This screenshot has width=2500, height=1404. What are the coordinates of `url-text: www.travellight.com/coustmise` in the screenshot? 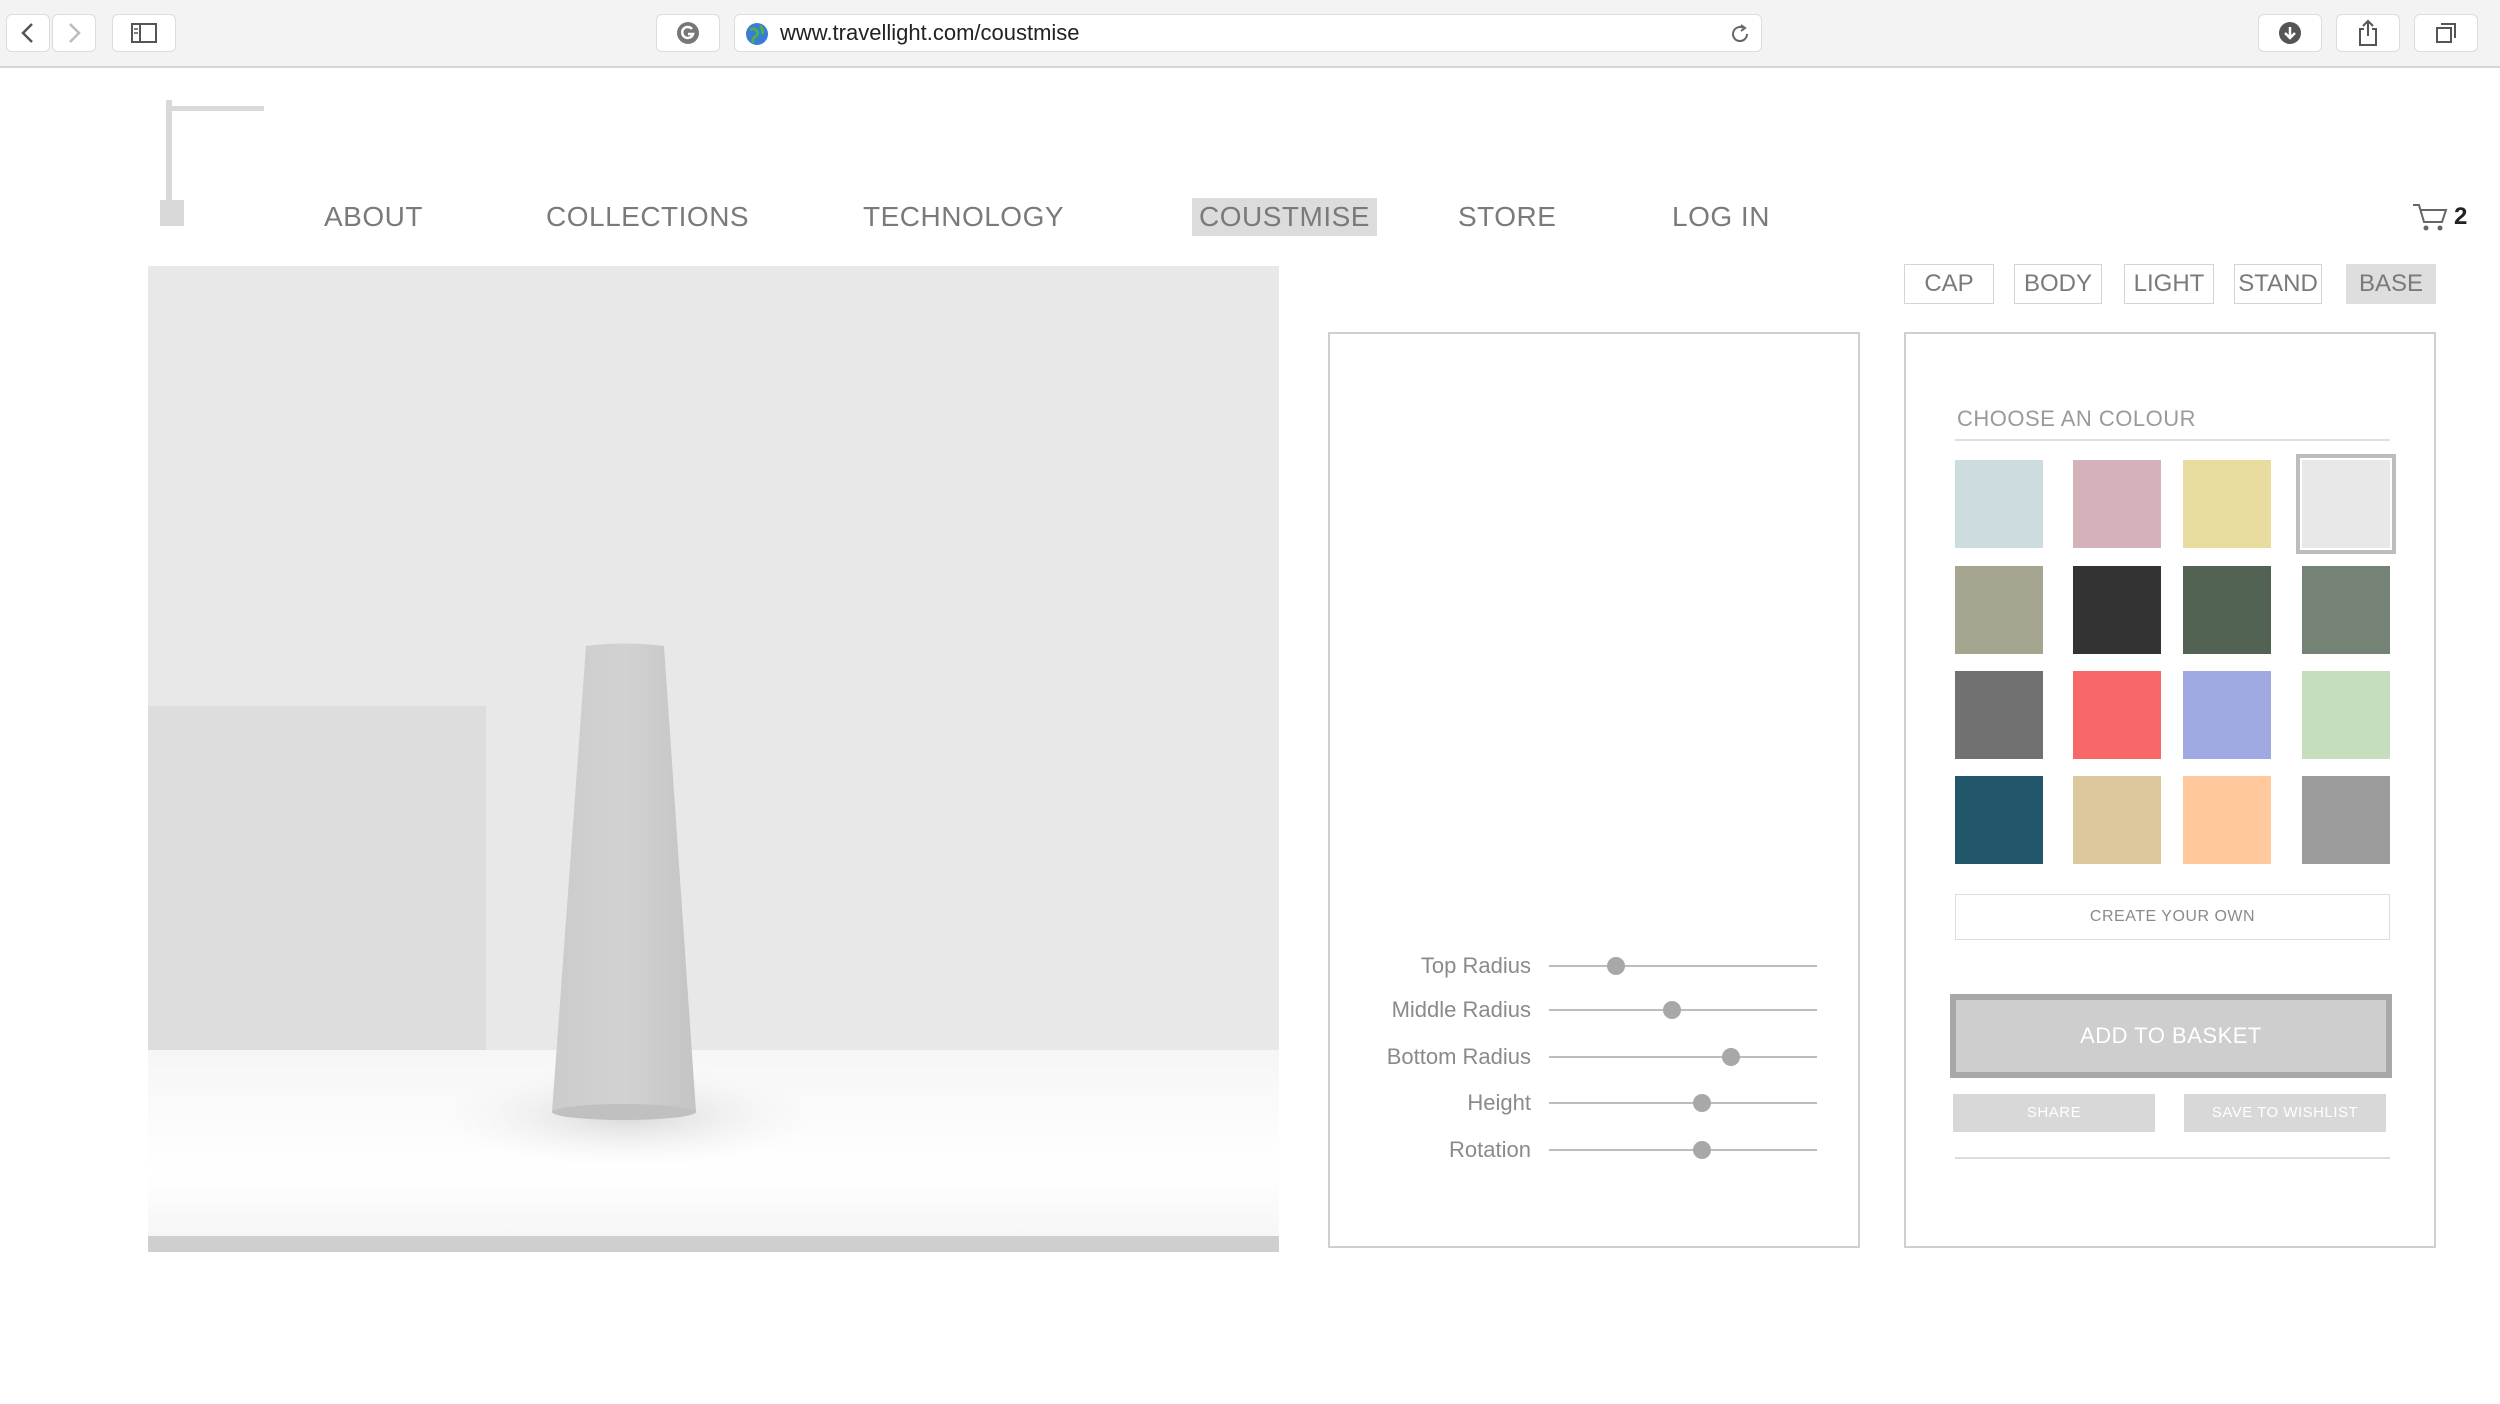 It's located at (930, 32).